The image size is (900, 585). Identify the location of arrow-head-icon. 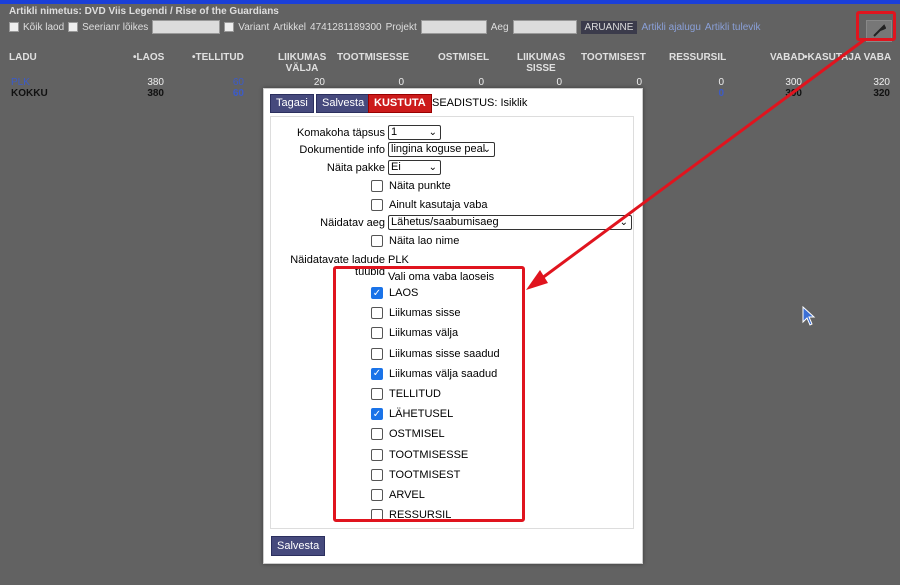
(537, 280).